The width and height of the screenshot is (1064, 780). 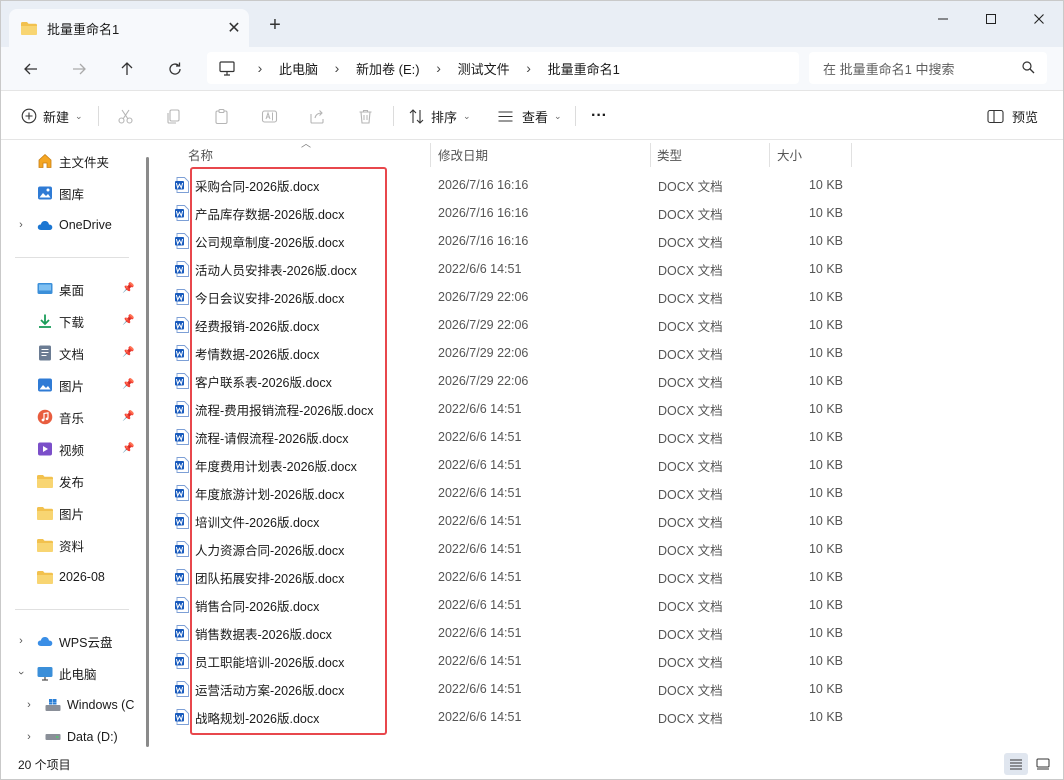 I want to click on nav-item-documents: 文档, so click(x=60, y=353).